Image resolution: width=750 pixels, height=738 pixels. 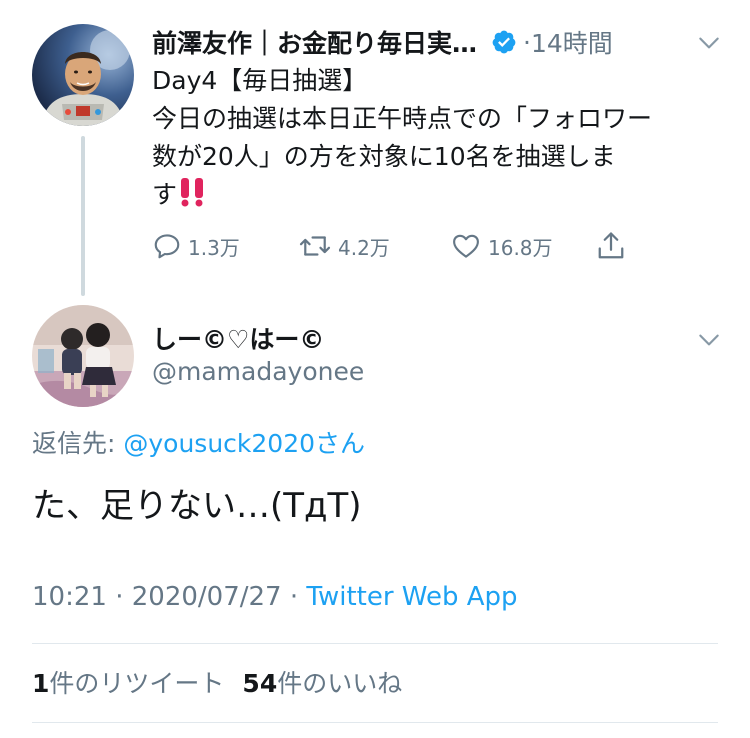 What do you see at coordinates (611, 245) in the screenshot?
I see `share-icon` at bounding box center [611, 245].